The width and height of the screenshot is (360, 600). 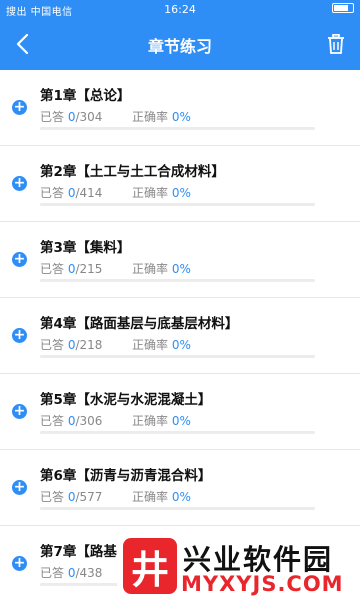 I want to click on chapter-item: + 第5章【水泥与水泥混凝土】 已答 0/306 正确率 0%, so click(x=180, y=412).